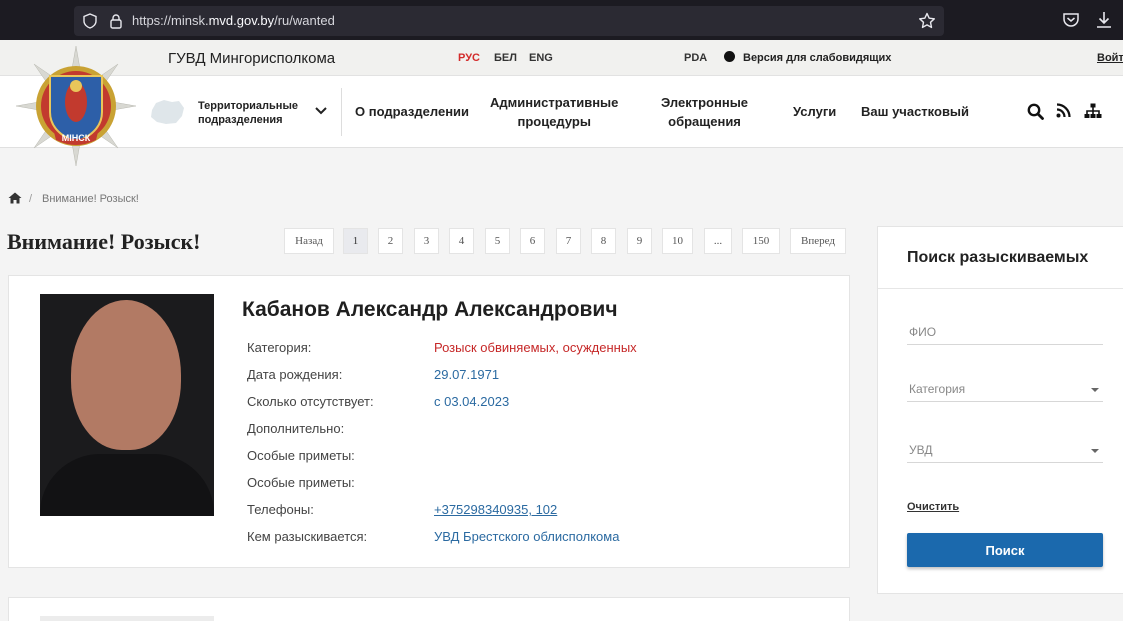  What do you see at coordinates (923, 332) in the screenshot?
I see `fio-placeholder: ФИО` at bounding box center [923, 332].